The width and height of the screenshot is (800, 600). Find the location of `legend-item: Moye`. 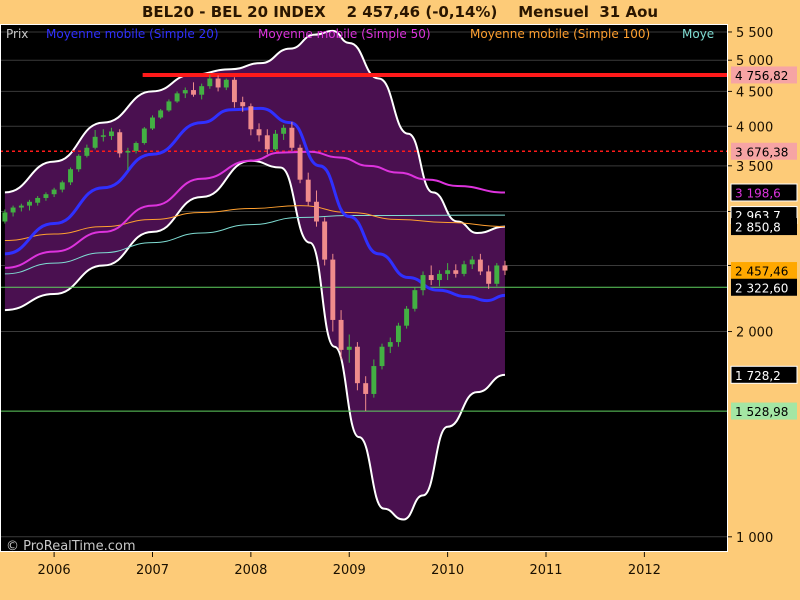

legend-item: Moye is located at coordinates (698, 34).